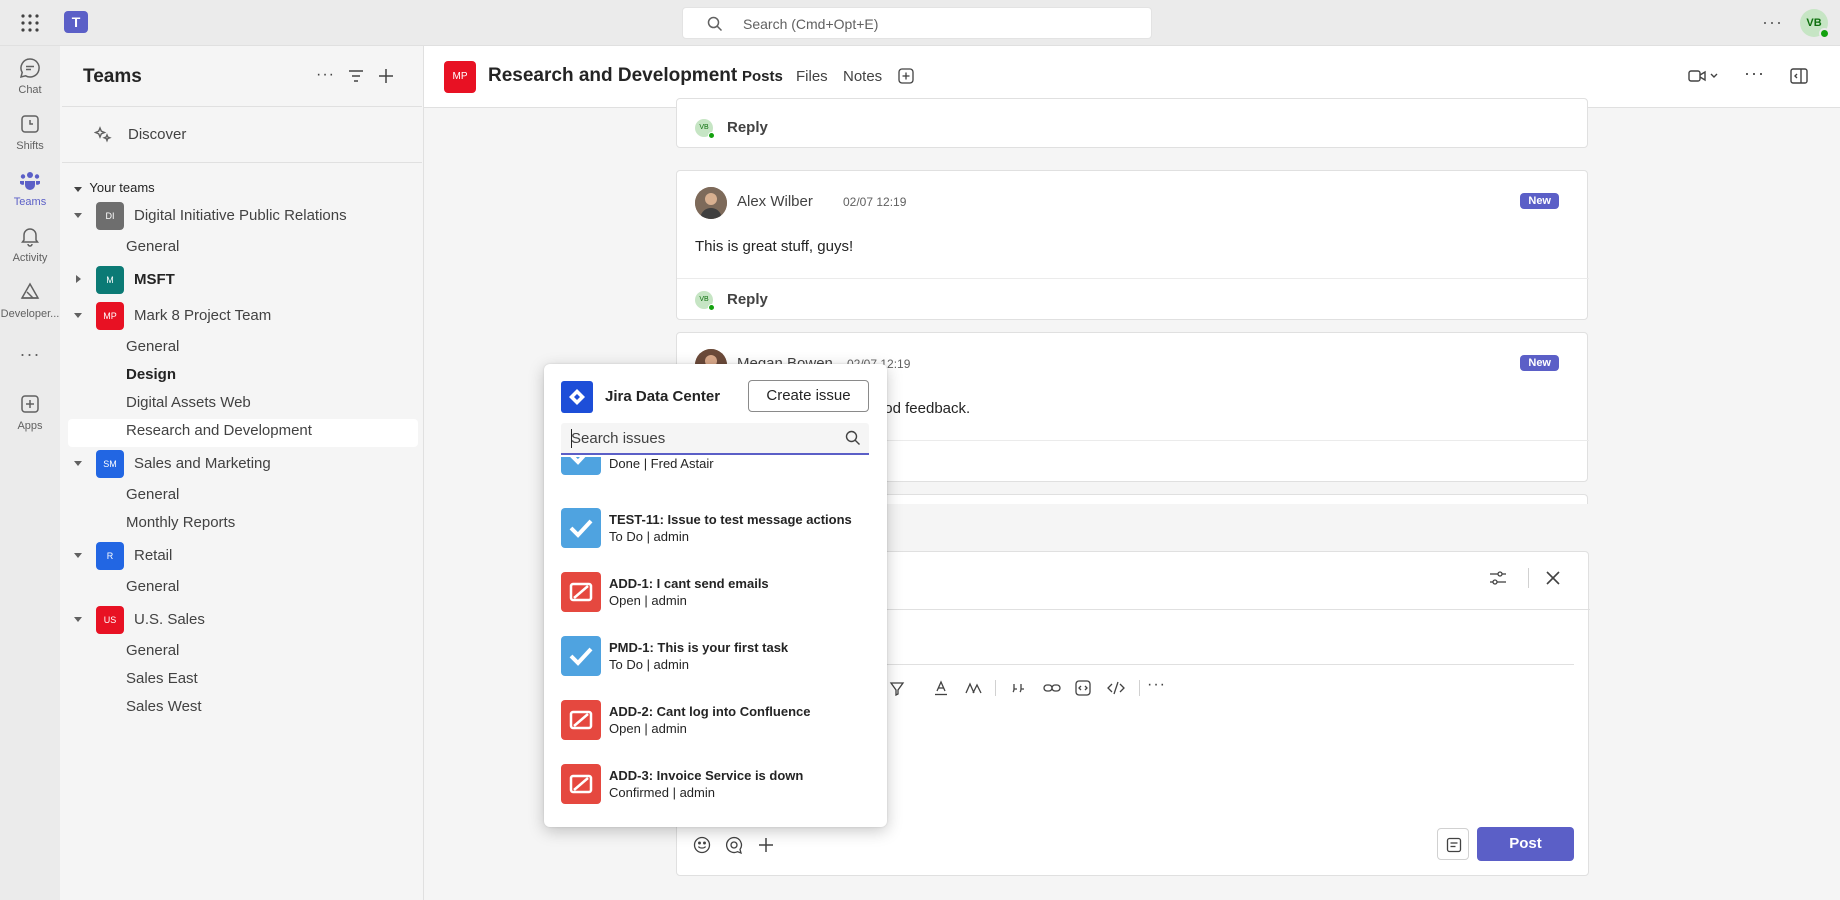 This screenshot has width=1840, height=900. Describe the element at coordinates (774, 246) in the screenshot. I see `message-body: This is great stuff, guys!` at that location.